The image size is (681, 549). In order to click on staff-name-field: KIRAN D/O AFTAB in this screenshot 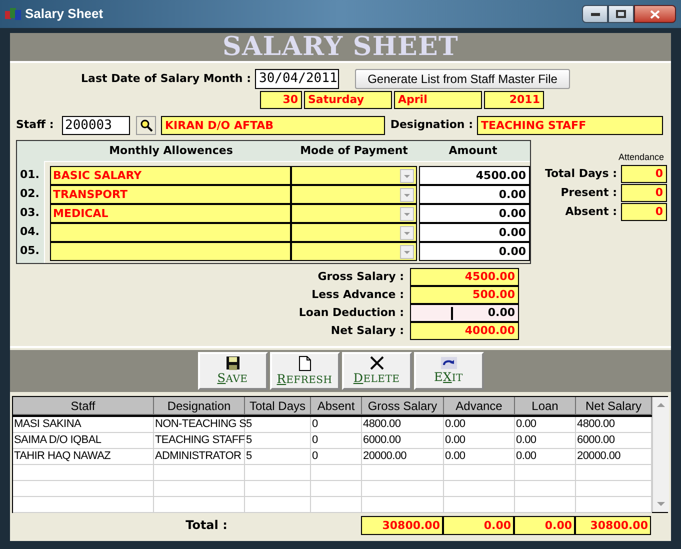, I will do `click(273, 125)`.